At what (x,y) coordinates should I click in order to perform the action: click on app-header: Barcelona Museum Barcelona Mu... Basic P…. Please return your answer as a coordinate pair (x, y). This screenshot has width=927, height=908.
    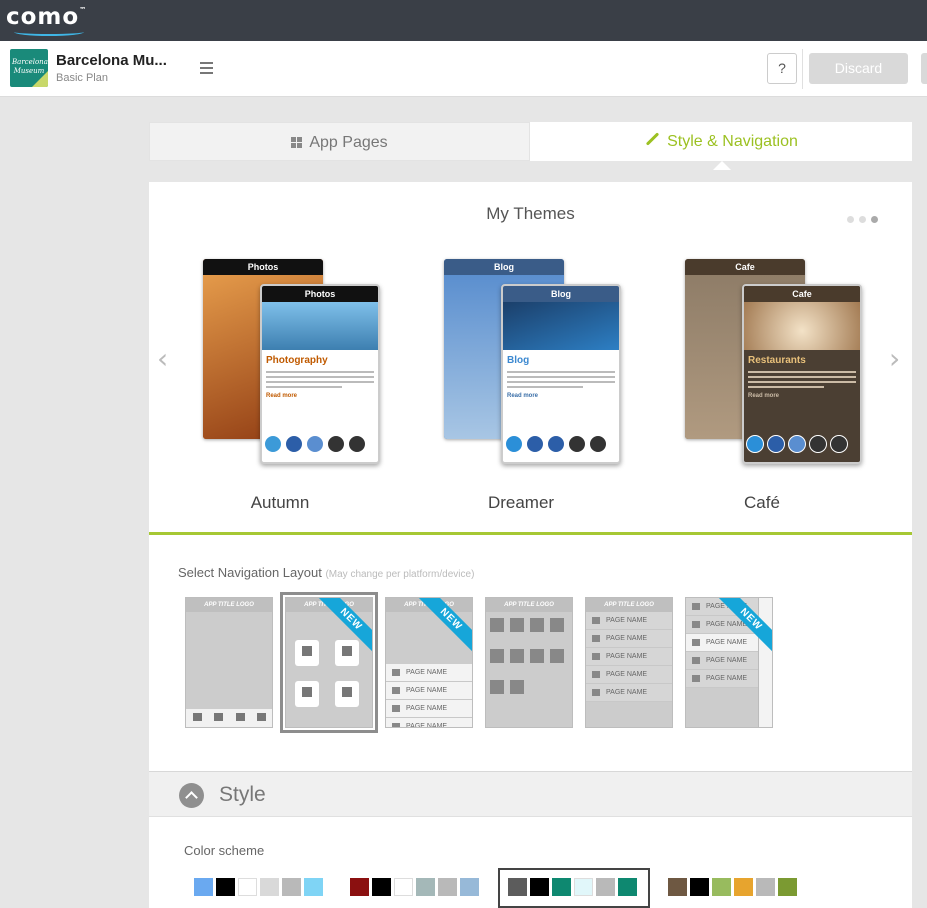
    Looking at the image, I should click on (463, 69).